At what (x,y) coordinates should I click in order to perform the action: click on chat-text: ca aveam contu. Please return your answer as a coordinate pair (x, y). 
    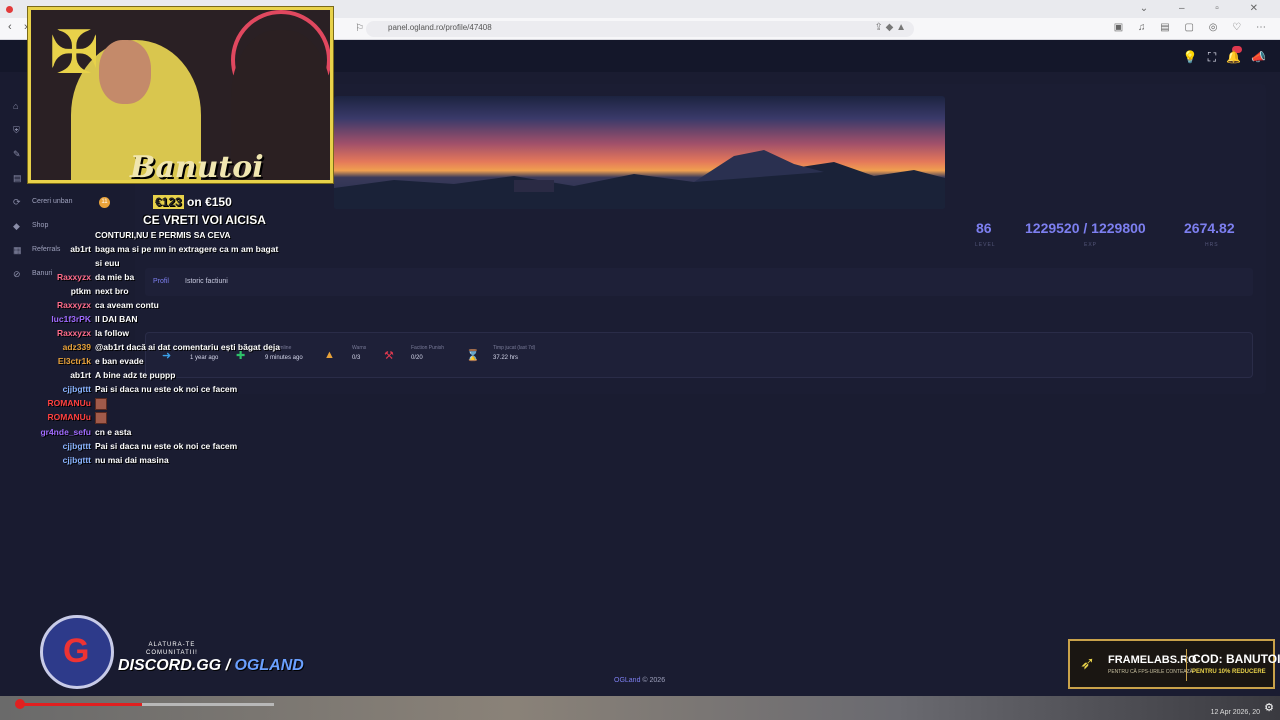
    Looking at the image, I should click on (127, 305).